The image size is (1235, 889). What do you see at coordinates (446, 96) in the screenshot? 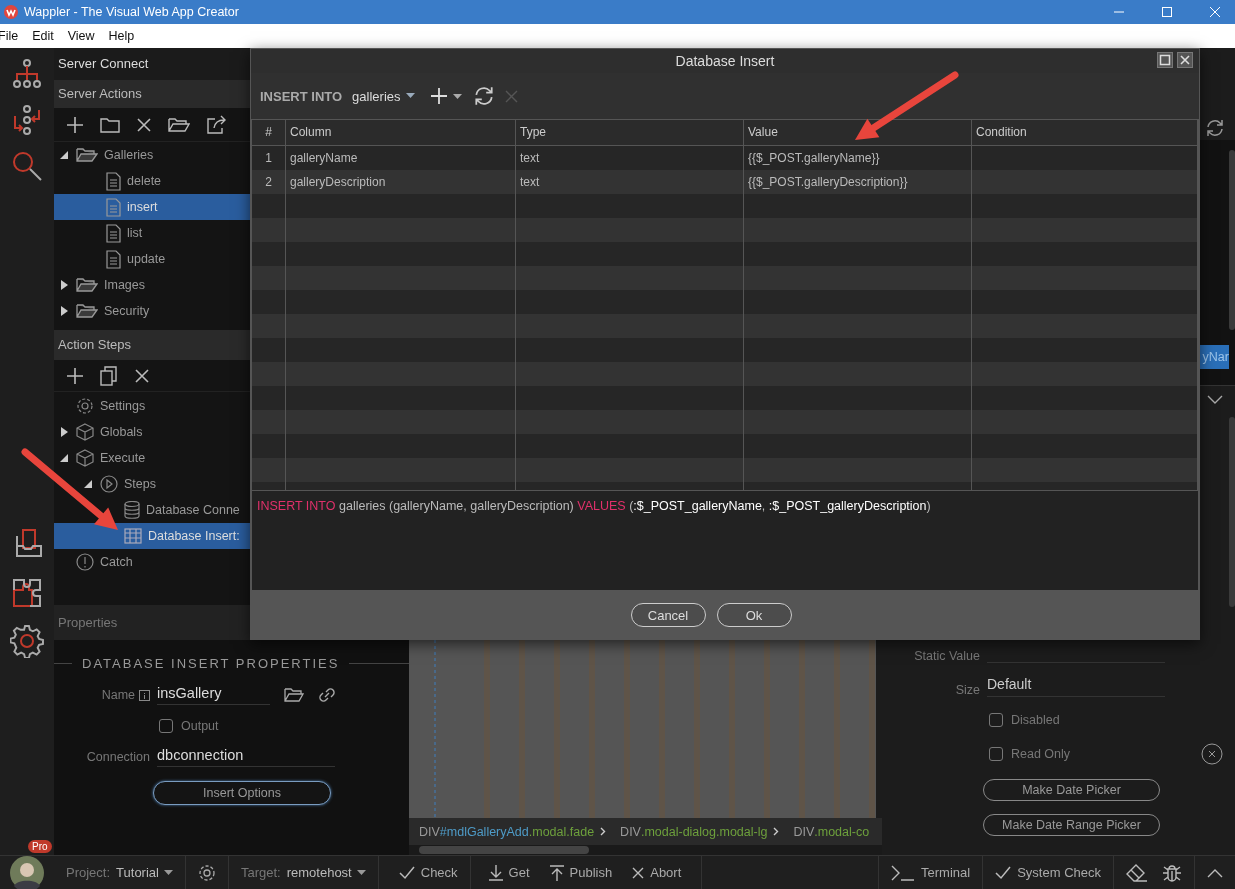
I see `add-menu-icon` at bounding box center [446, 96].